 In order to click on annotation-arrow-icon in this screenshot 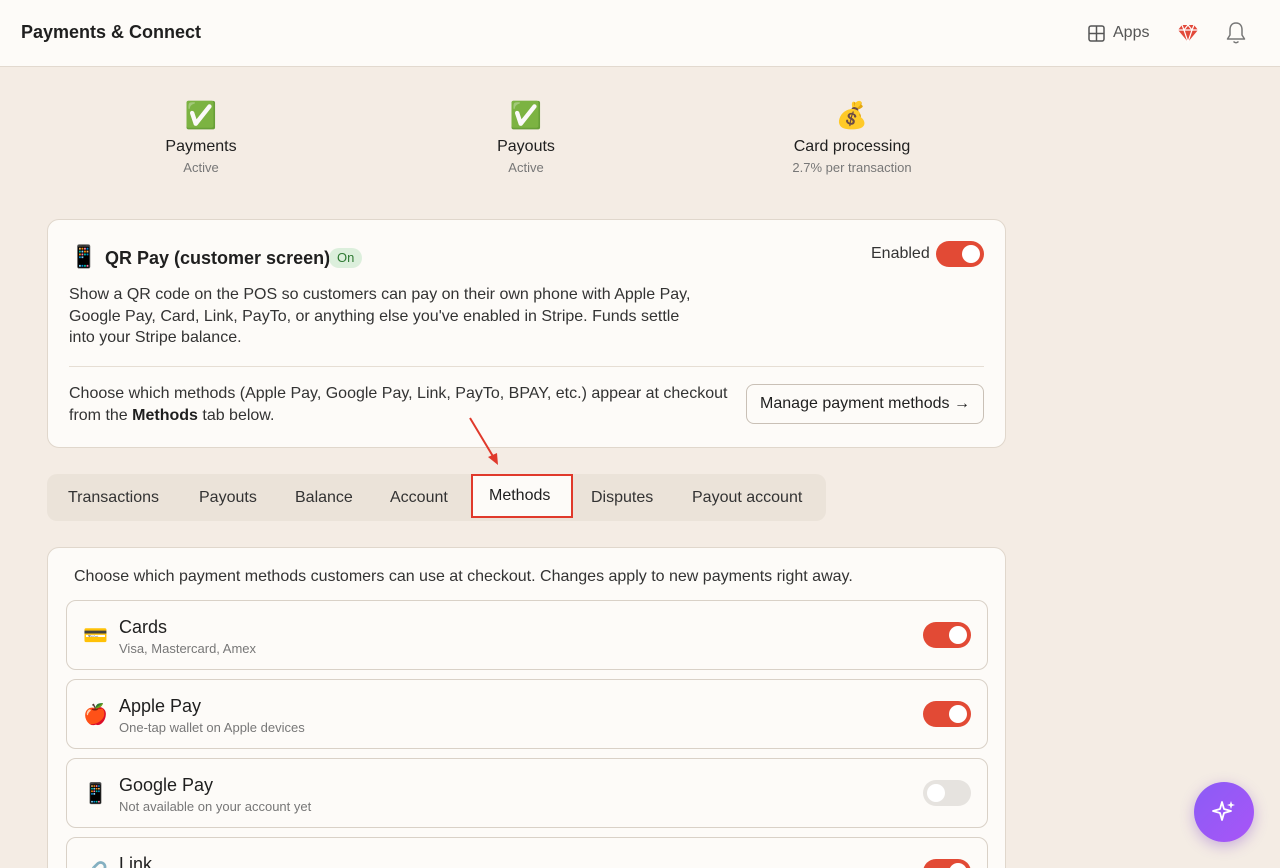, I will do `click(483, 441)`.